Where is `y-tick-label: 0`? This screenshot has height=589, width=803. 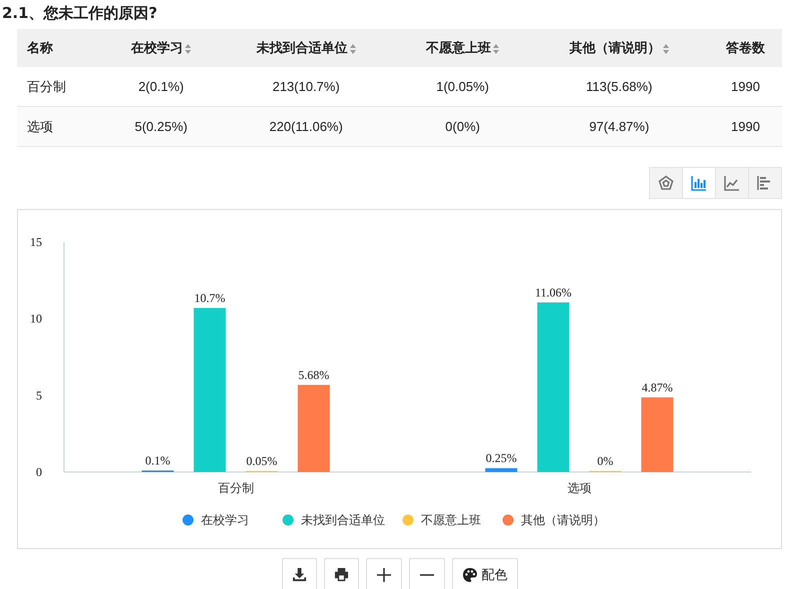
y-tick-label: 0 is located at coordinates (39, 472).